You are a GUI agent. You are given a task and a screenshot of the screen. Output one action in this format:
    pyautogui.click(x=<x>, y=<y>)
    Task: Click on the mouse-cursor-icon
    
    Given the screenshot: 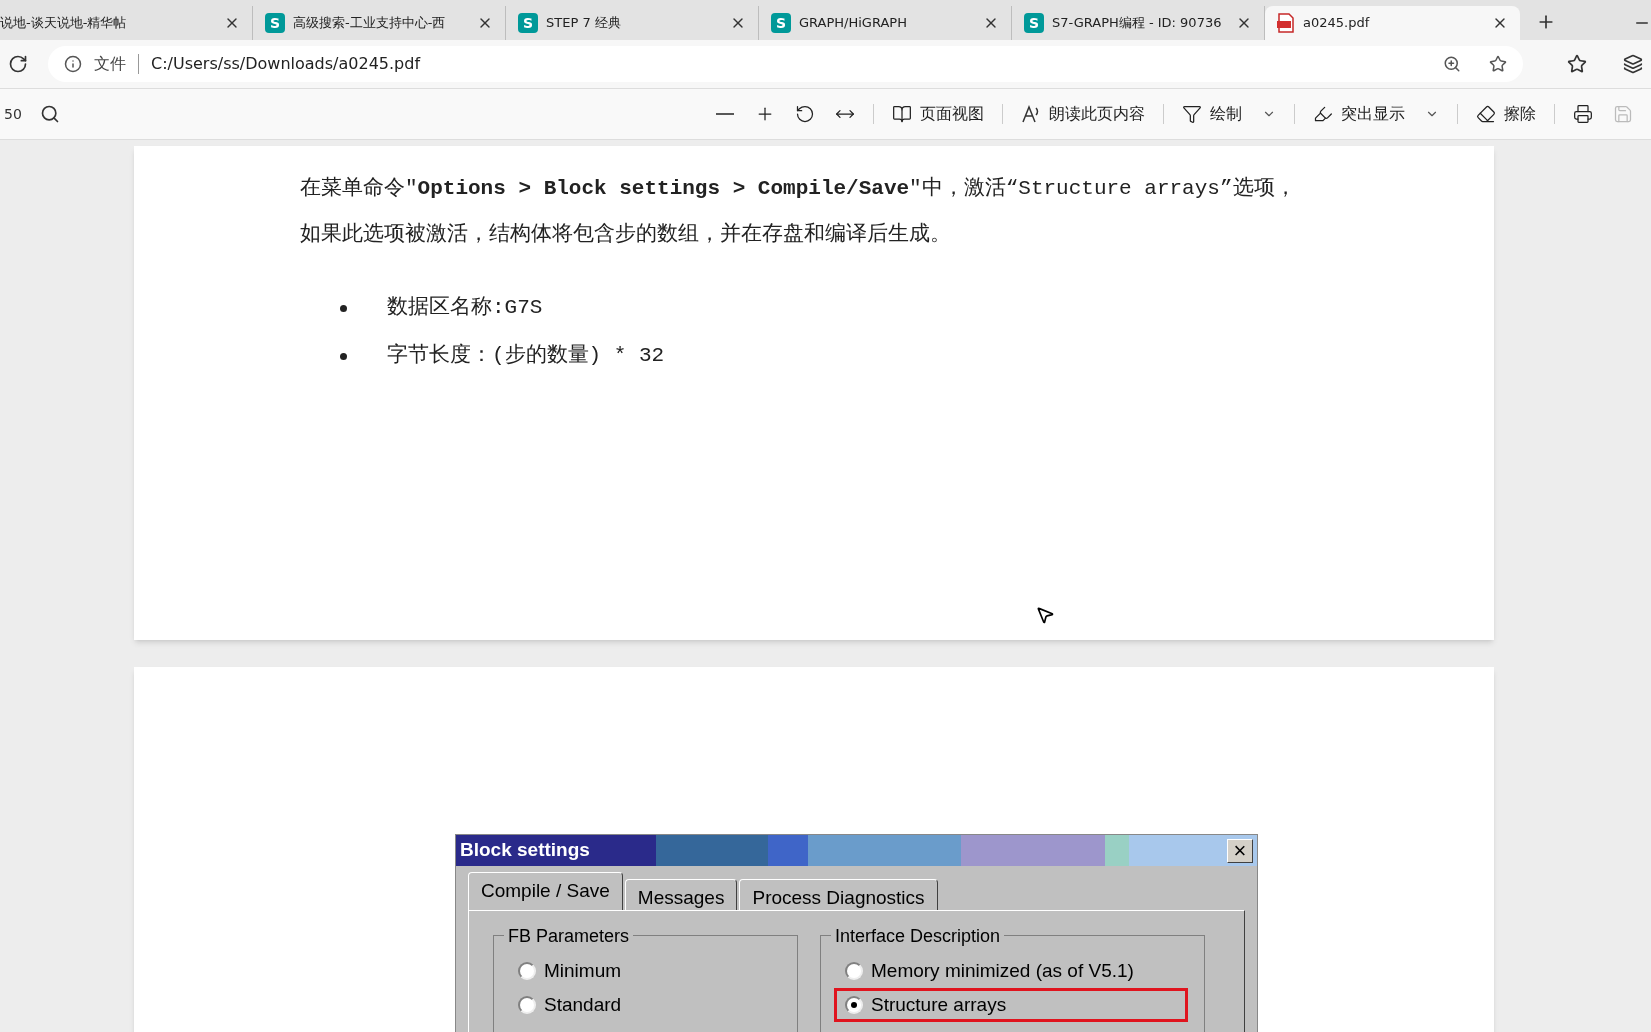 What is the action you would take?
    pyautogui.click(x=1045, y=615)
    